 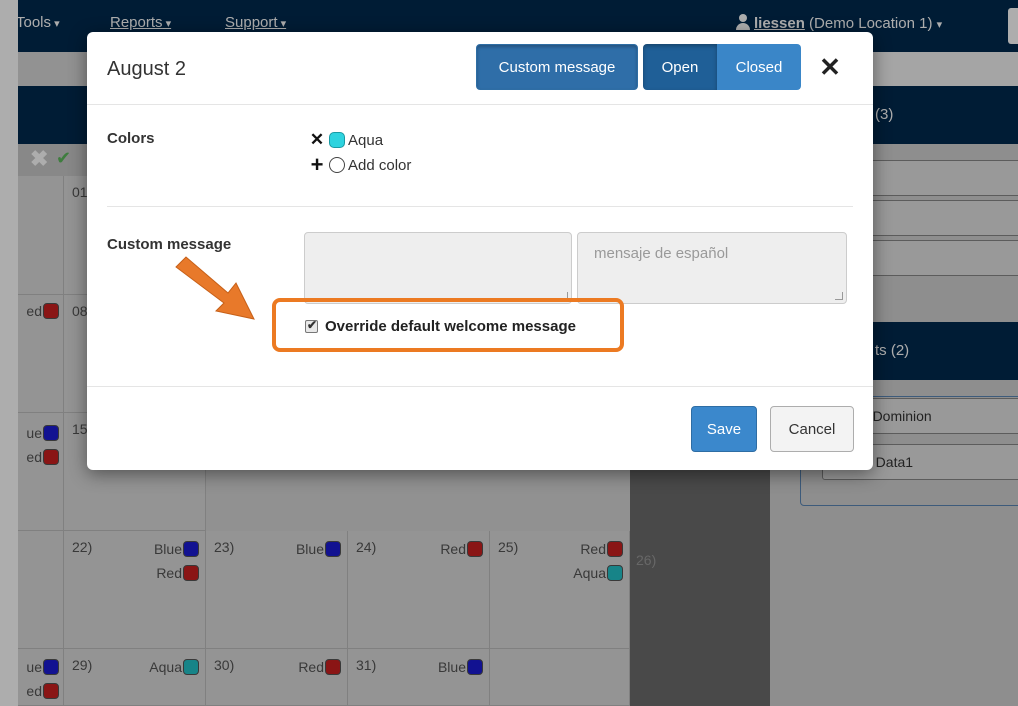 I want to click on add-color-row: + Add color, so click(x=360, y=165).